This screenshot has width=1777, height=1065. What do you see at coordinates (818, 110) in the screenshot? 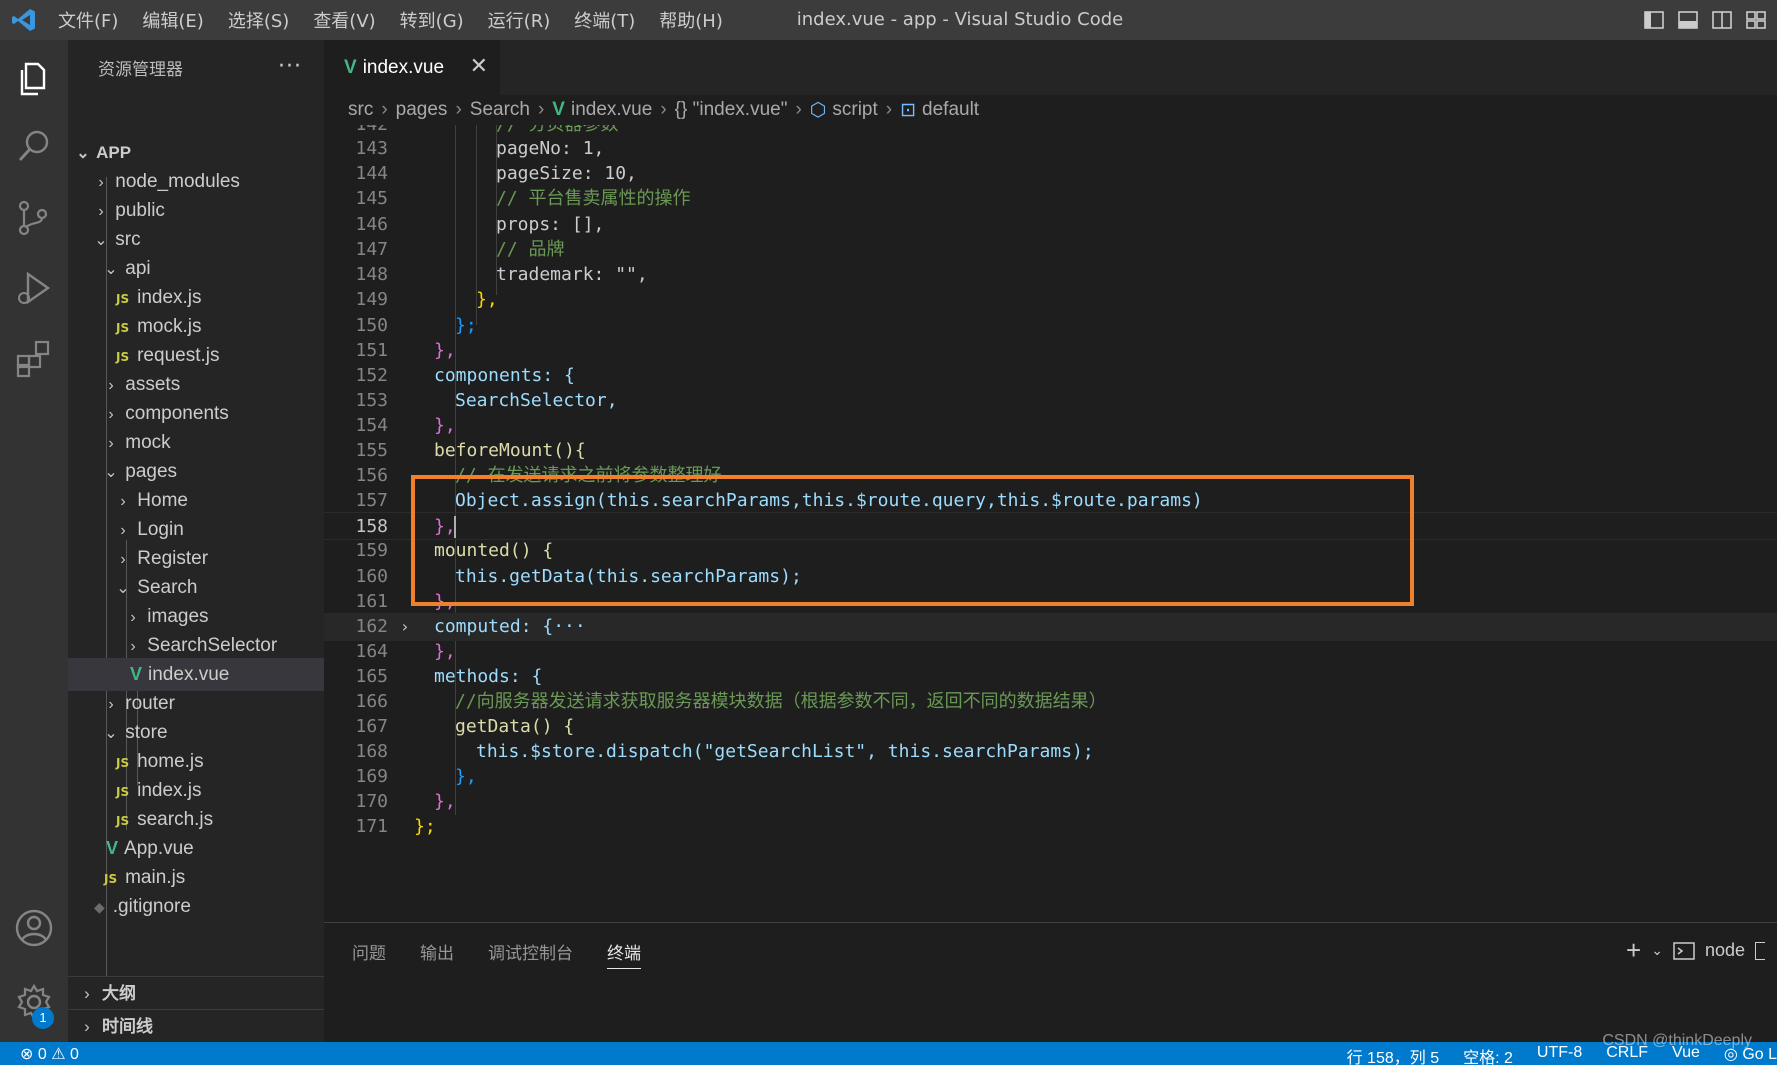
I see `symbol-module-icon: ⬡` at bounding box center [818, 110].